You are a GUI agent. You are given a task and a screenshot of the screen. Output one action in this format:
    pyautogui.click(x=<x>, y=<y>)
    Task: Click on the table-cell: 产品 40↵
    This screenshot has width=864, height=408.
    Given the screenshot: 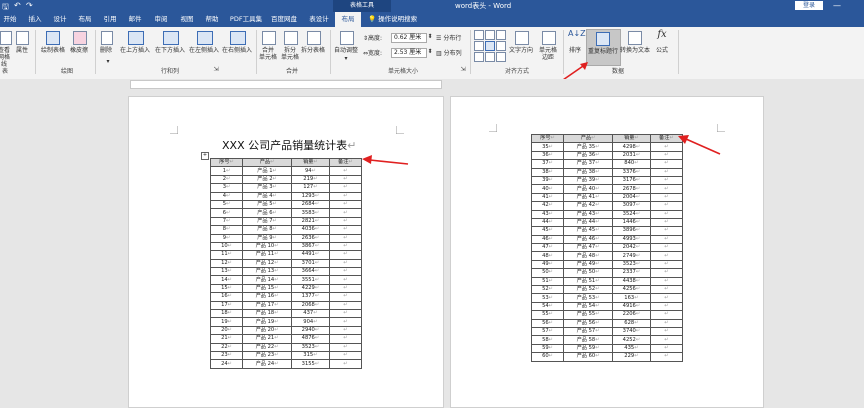 What is the action you would take?
    pyautogui.click(x=588, y=189)
    